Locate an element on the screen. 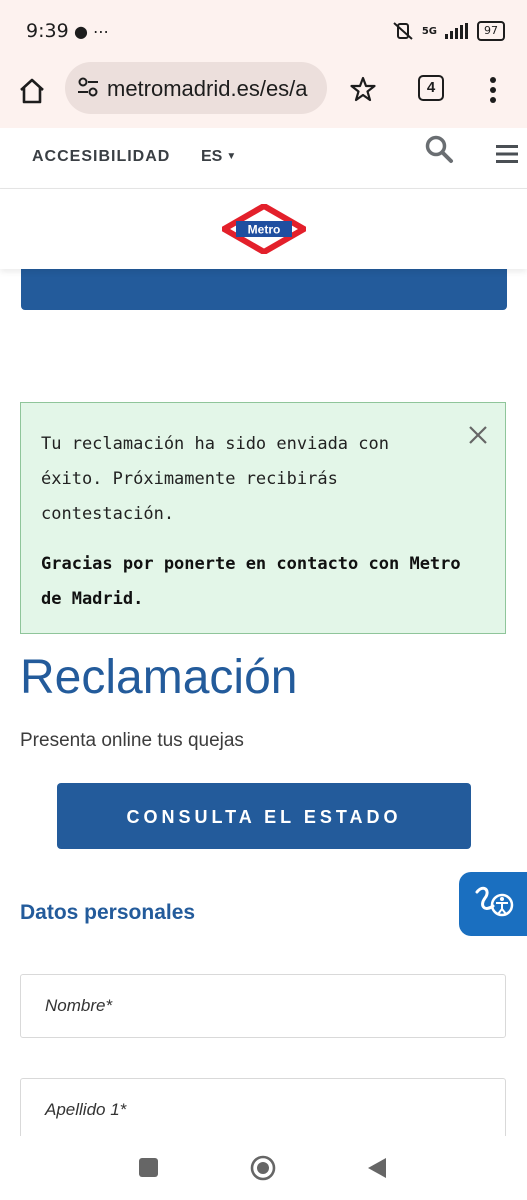 The height and width of the screenshot is (1200, 527). accessibility-widget-button is located at coordinates (493, 904).